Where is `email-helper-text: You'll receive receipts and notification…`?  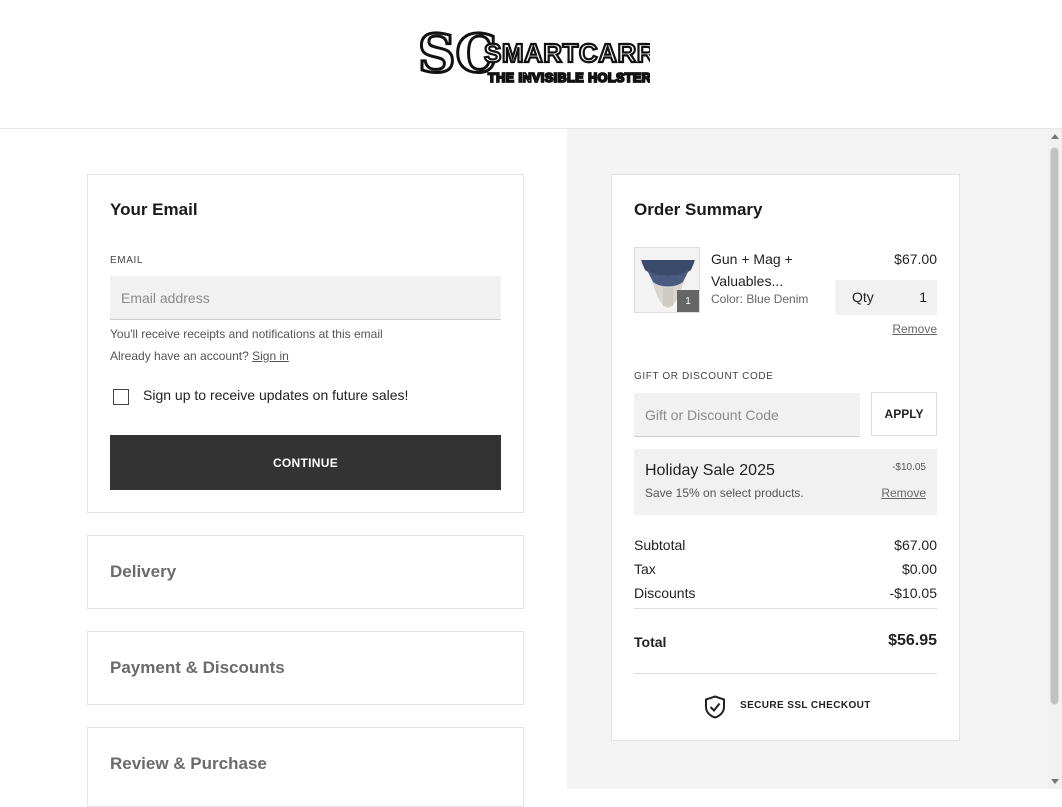 email-helper-text: You'll receive receipts and notification… is located at coordinates (246, 334).